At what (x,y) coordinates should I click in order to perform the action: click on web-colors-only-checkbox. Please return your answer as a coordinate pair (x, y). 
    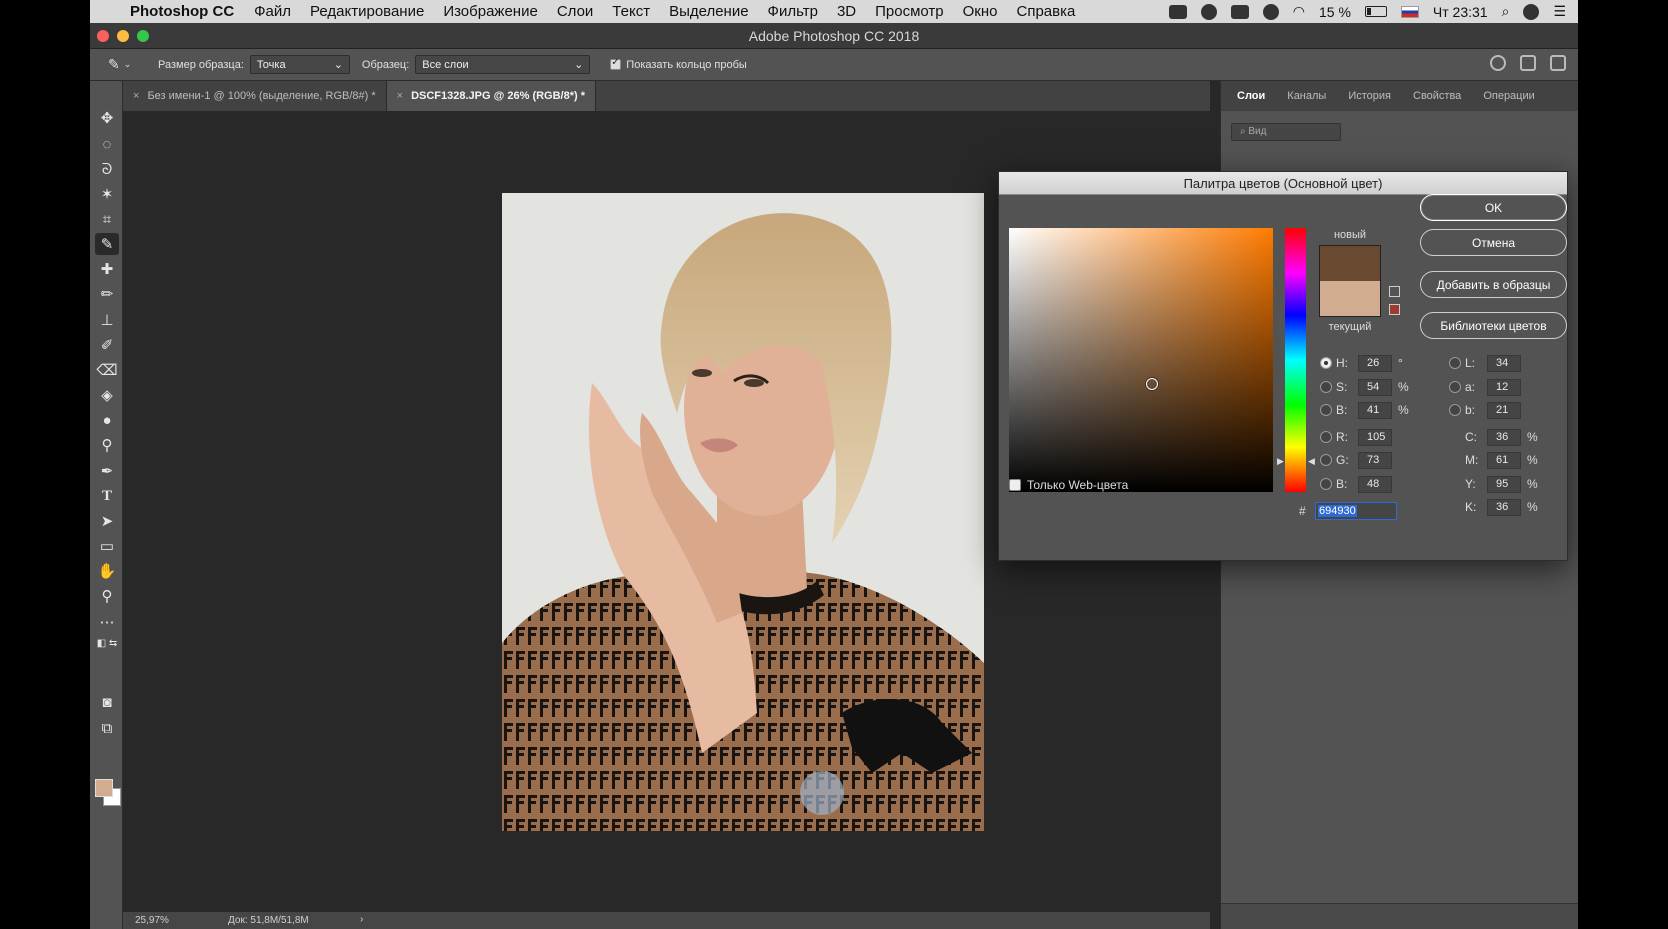
    Looking at the image, I should click on (1015, 485).